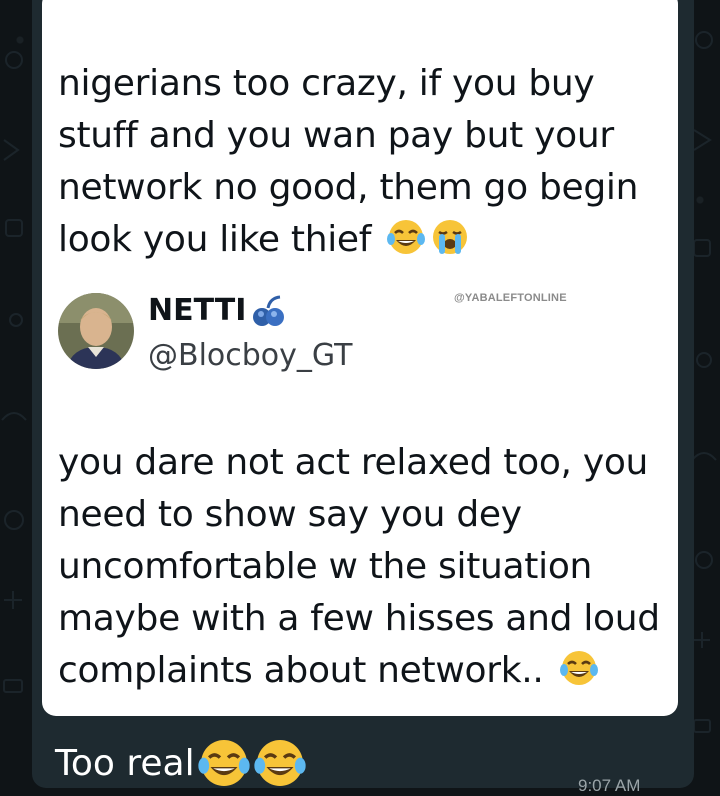 Image resolution: width=720 pixels, height=796 pixels. I want to click on watermark-text: @YABALEFTONLINE, so click(510, 298).